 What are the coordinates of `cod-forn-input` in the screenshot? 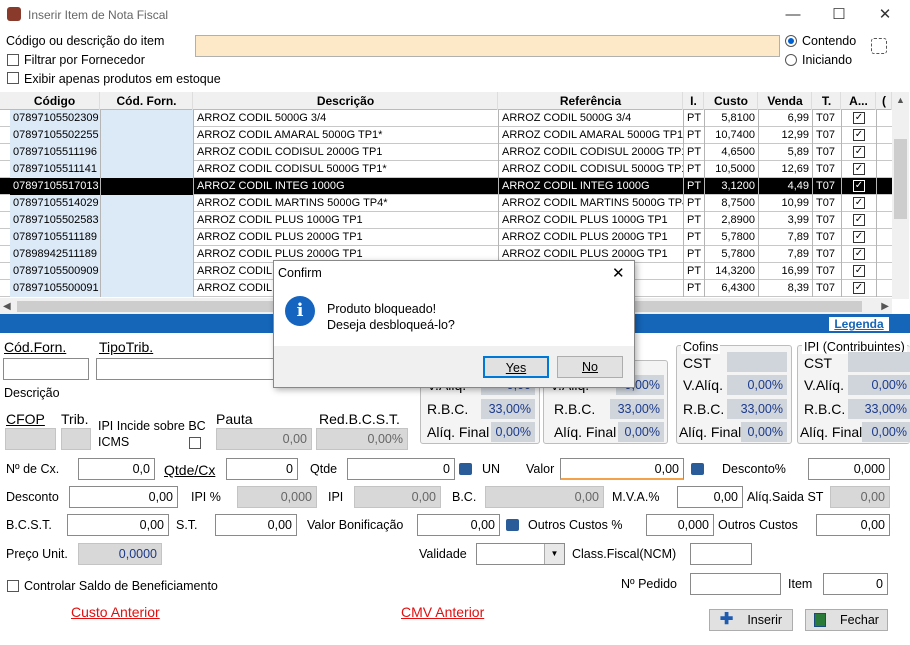 It's located at (46, 369).